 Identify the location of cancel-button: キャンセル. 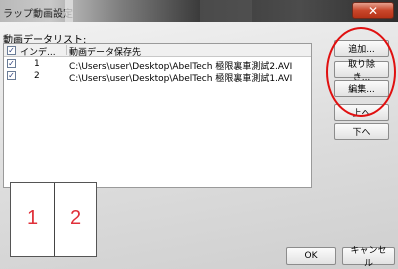
(368, 257).